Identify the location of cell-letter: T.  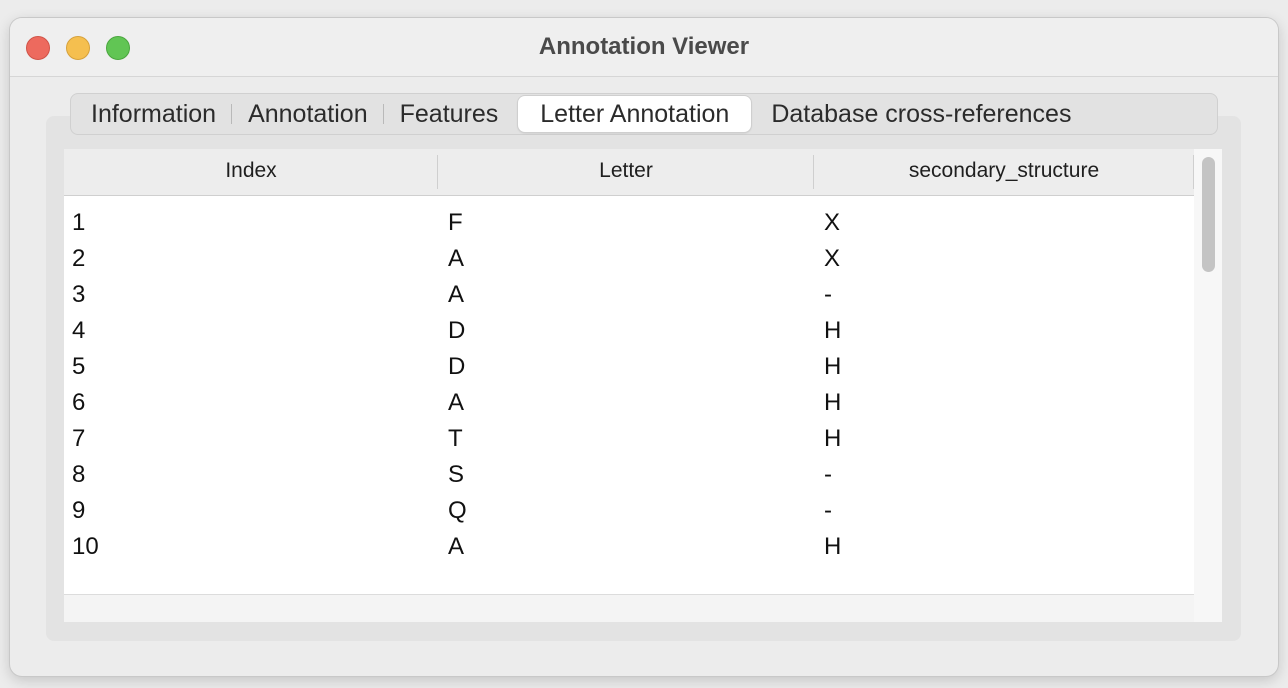
(455, 438).